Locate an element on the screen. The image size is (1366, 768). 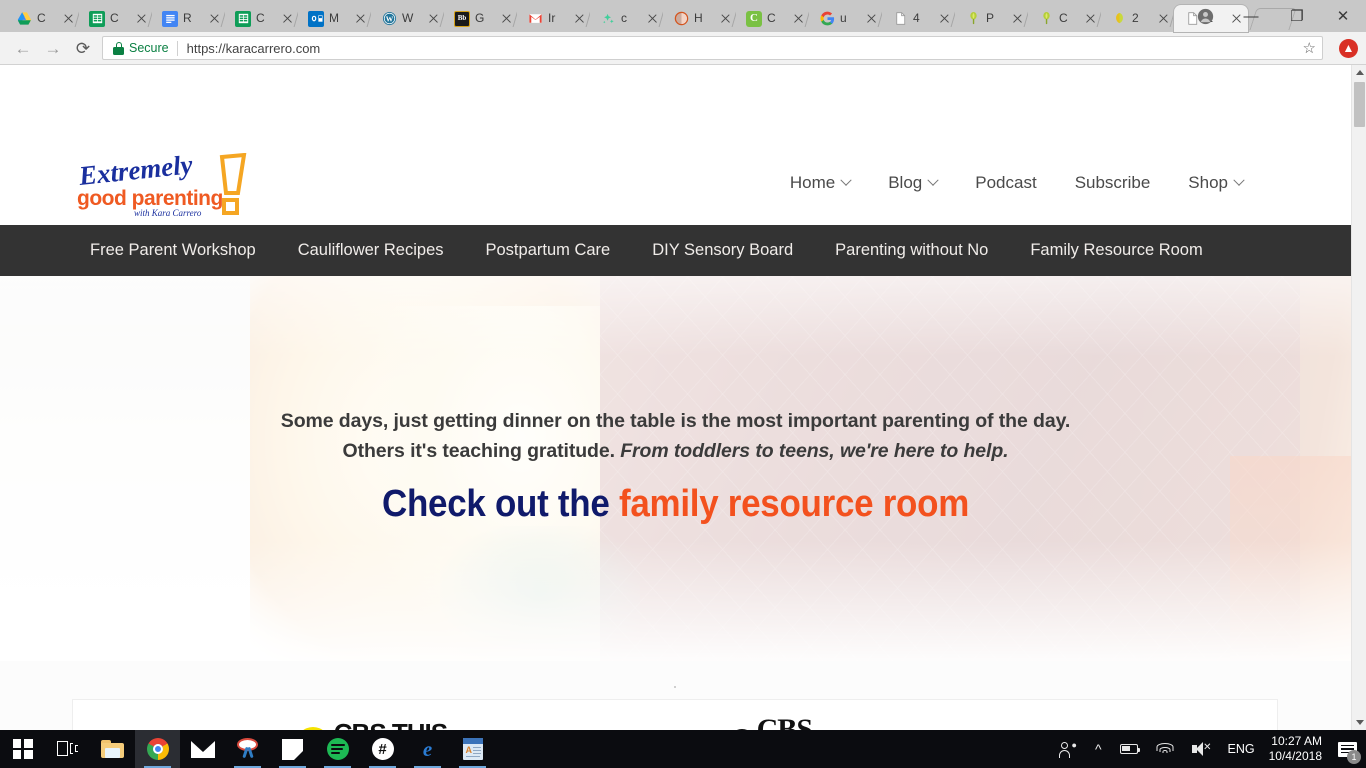
reload-button: ⟳ is located at coordinates (83, 48).